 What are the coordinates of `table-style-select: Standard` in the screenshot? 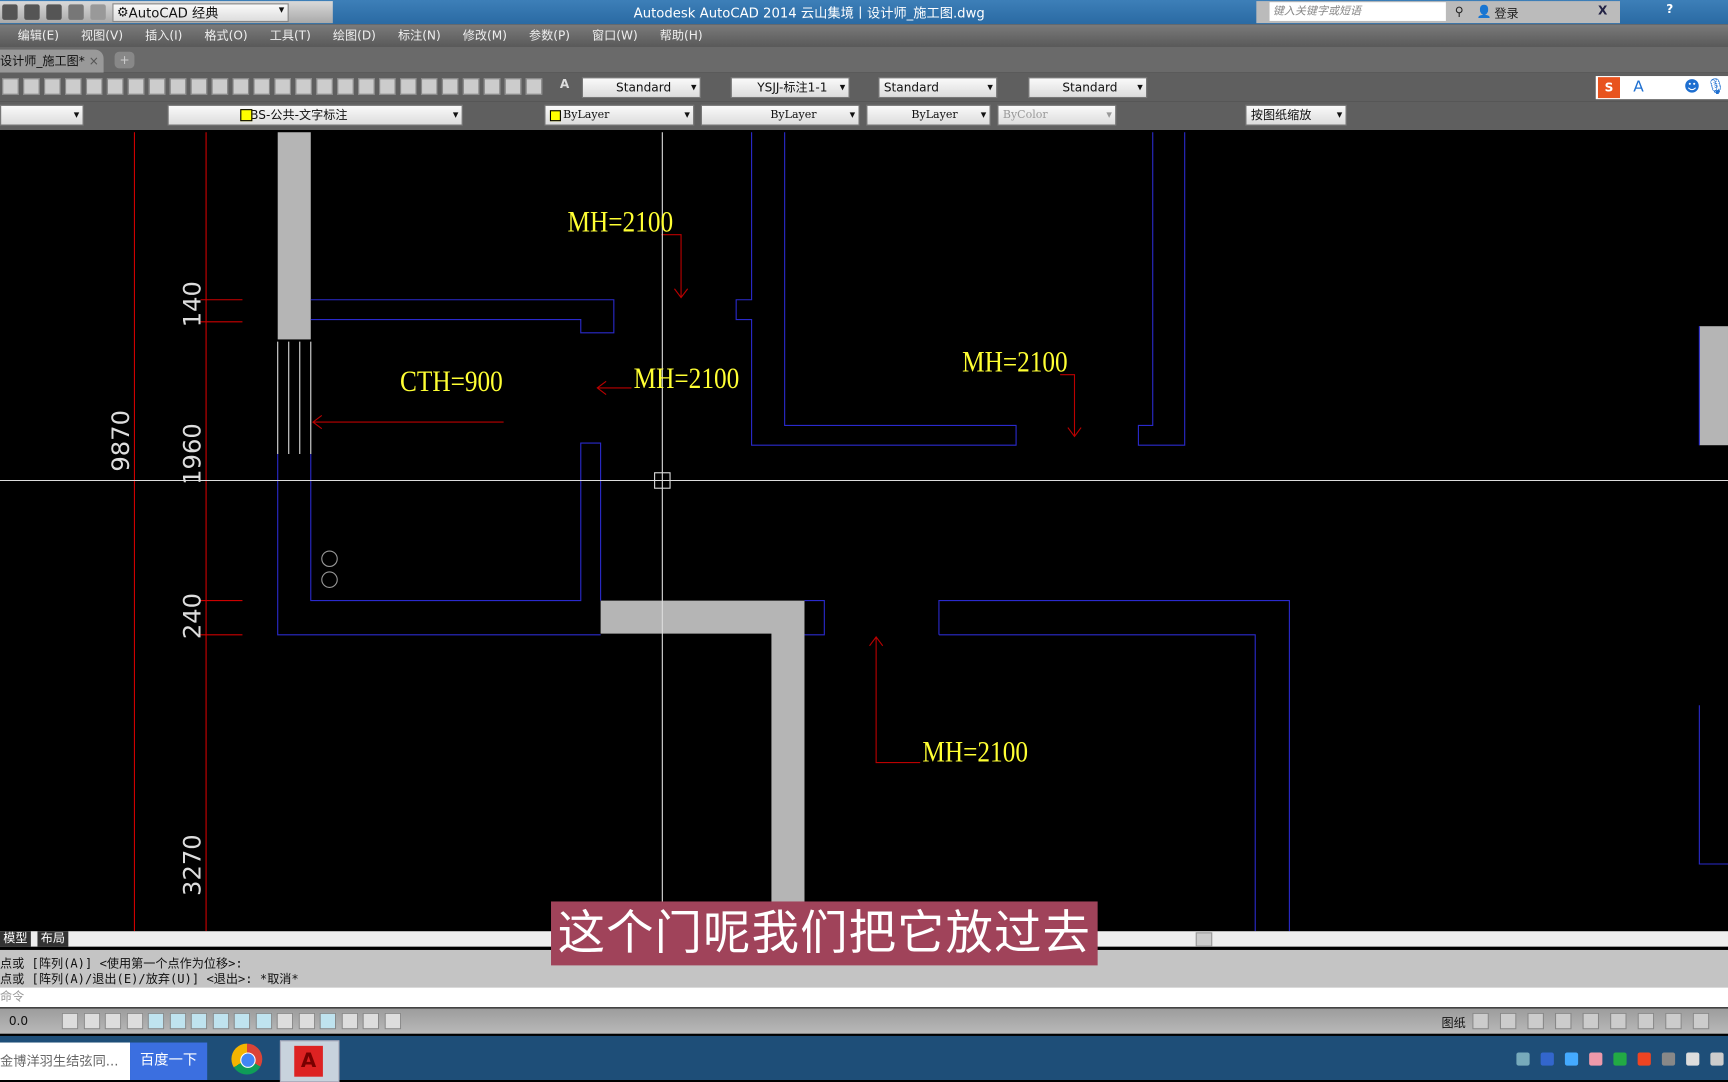 It's located at (938, 88).